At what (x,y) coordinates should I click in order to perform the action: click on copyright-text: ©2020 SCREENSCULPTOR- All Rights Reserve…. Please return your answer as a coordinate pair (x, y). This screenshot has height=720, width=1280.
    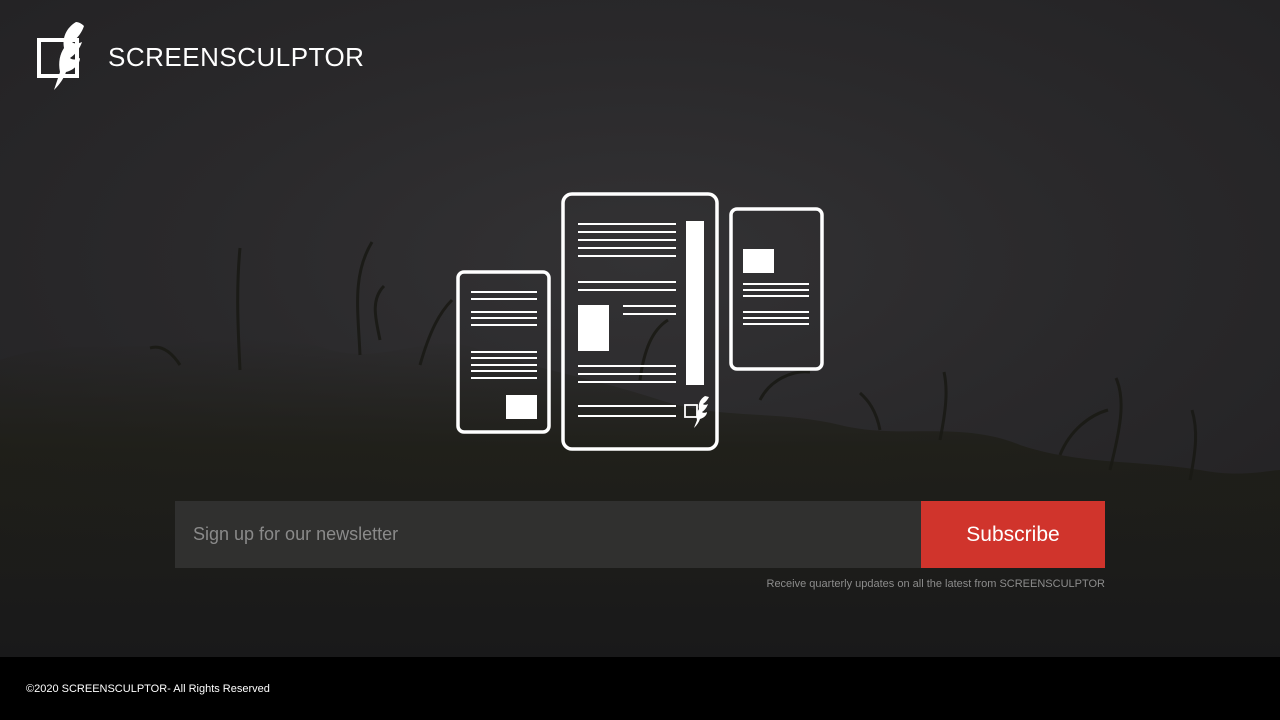
    Looking at the image, I should click on (148, 689).